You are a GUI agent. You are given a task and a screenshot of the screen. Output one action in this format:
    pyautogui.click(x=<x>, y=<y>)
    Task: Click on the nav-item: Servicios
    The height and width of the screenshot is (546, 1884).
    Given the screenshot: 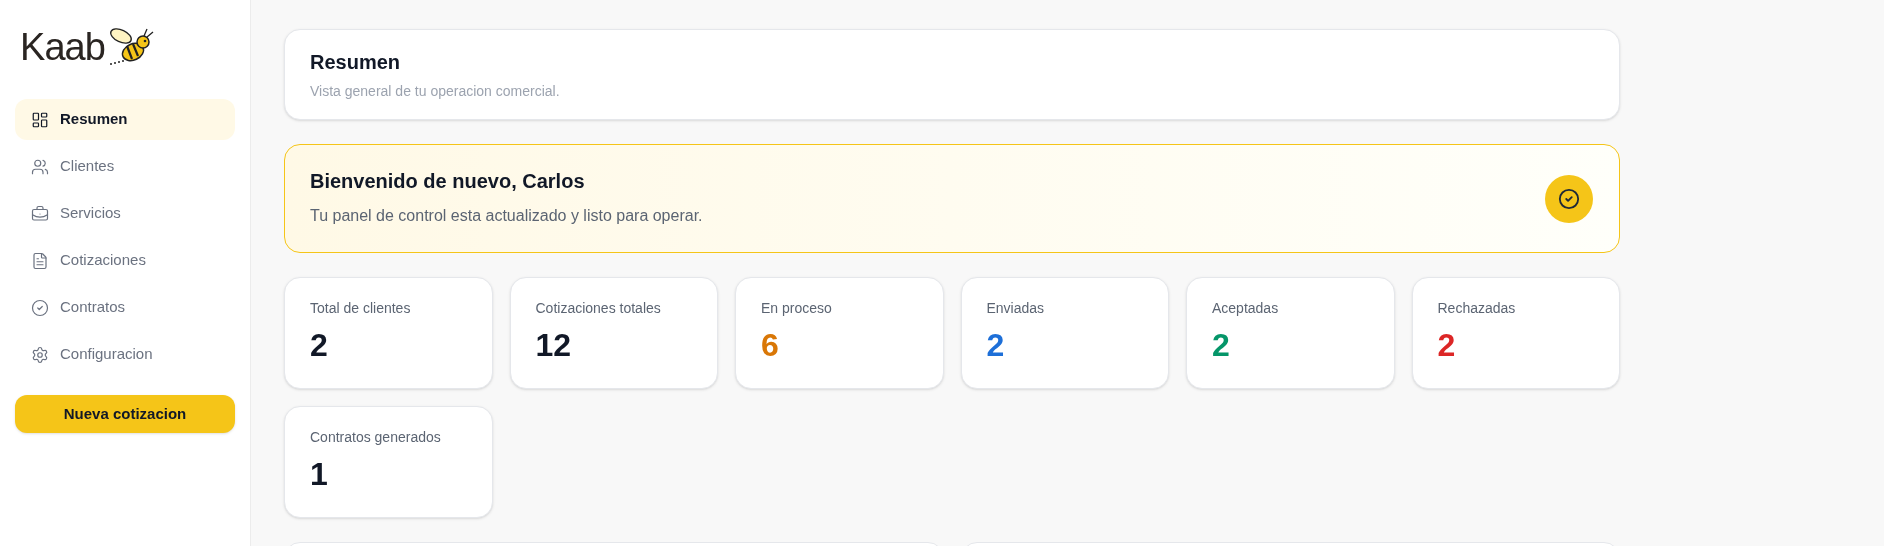 What is the action you would take?
    pyautogui.click(x=125, y=213)
    